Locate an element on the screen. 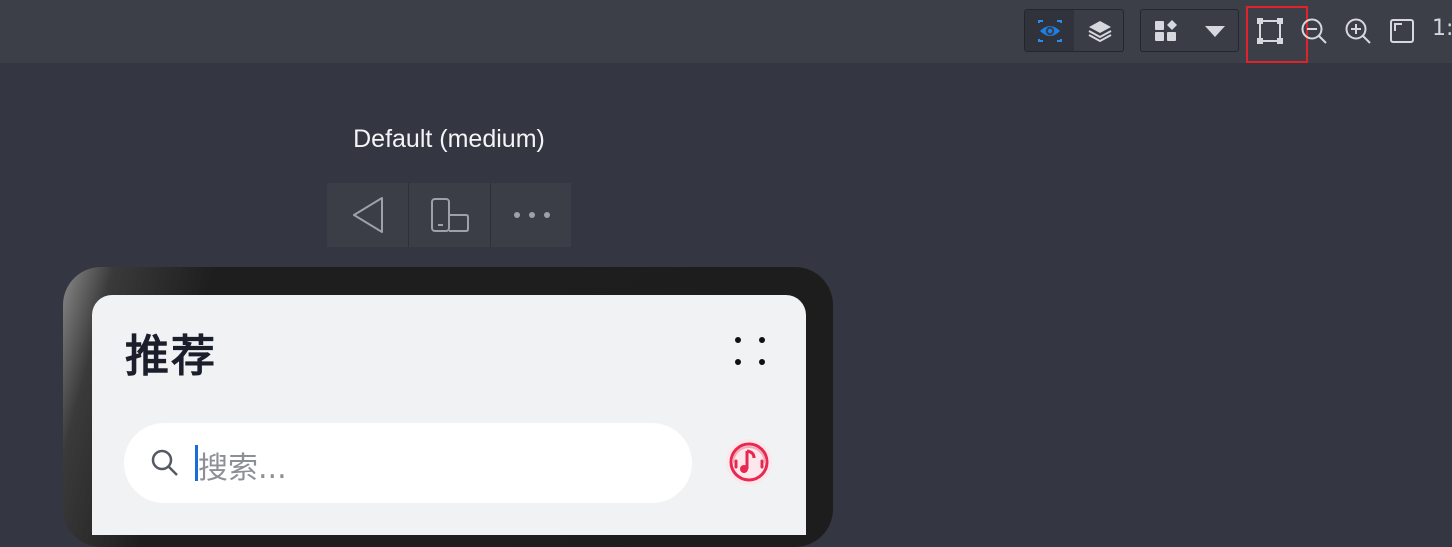 Image resolution: width=1452 pixels, height=547 pixels. rotate-device-button is located at coordinates (449, 215).